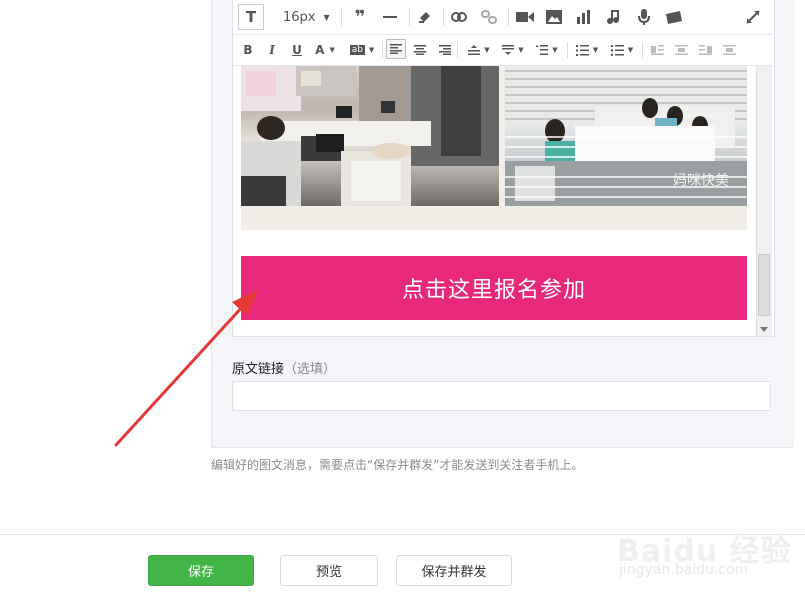 Image resolution: width=805 pixels, height=596 pixels. I want to click on paragraph-spacing-bottom-icon: ▼, so click(513, 50).